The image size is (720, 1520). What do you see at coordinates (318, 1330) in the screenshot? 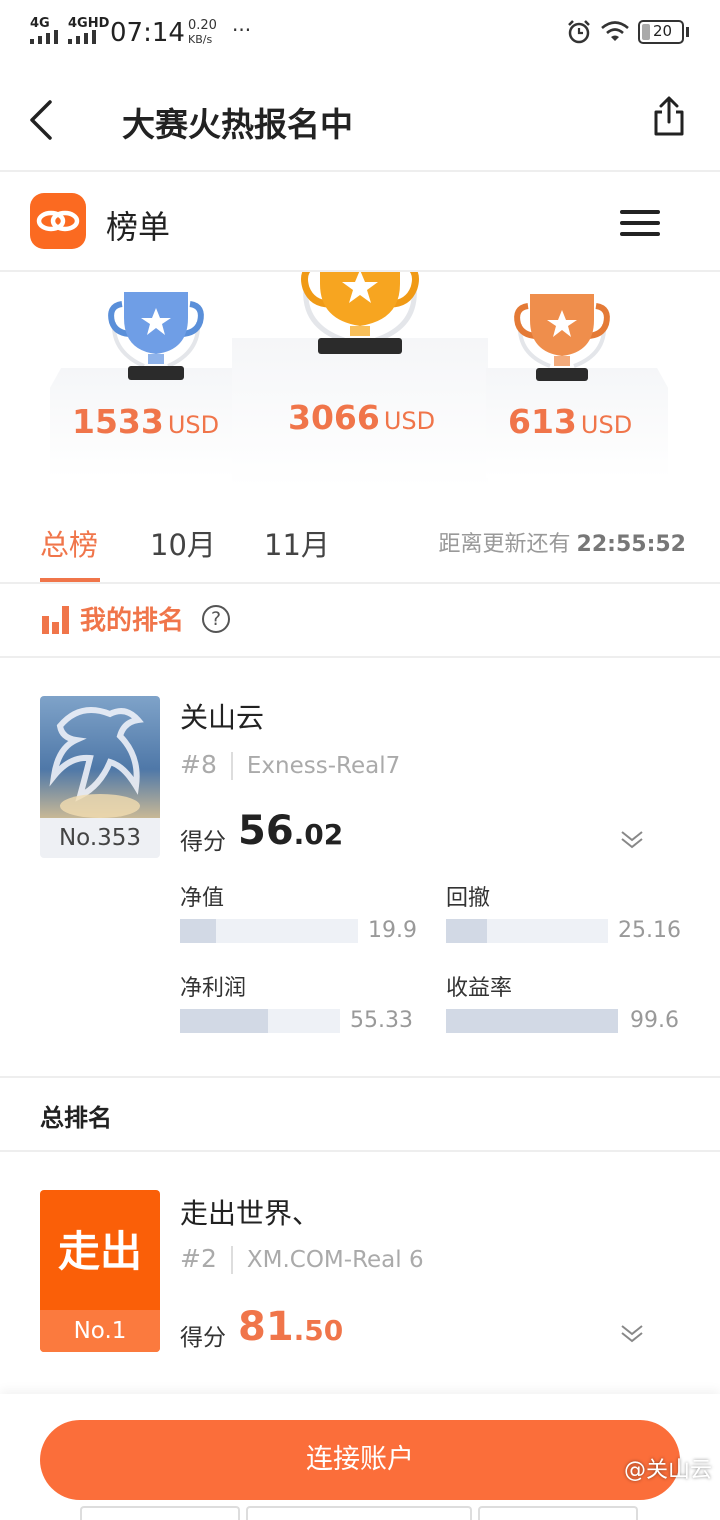
I see `score-decimal: .50` at bounding box center [318, 1330].